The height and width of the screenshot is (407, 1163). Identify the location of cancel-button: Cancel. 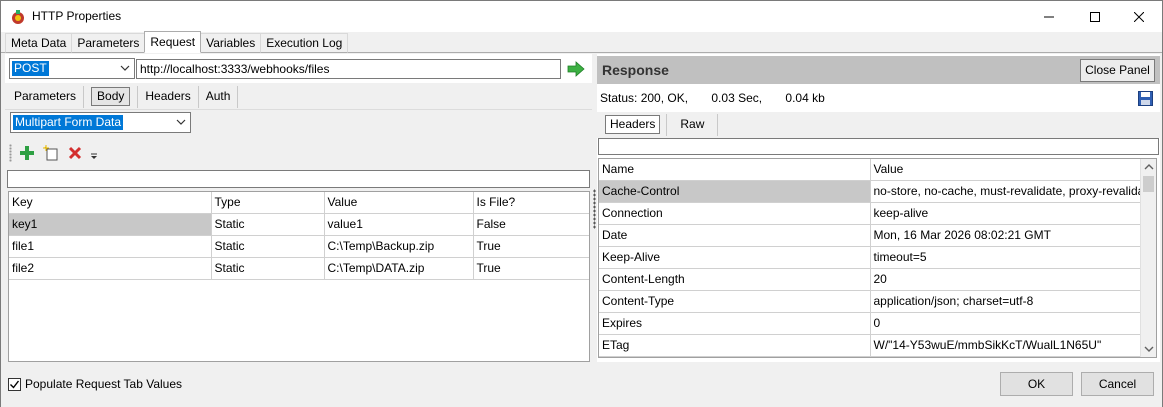
(1117, 384).